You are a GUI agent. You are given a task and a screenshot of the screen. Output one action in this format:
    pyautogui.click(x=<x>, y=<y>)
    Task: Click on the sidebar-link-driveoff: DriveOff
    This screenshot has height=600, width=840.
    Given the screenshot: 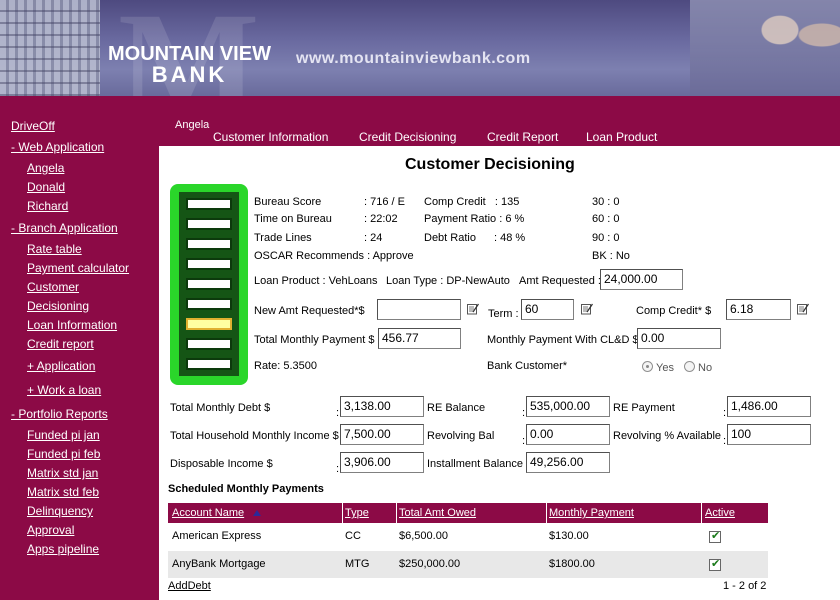 What is the action you would take?
    pyautogui.click(x=33, y=126)
    